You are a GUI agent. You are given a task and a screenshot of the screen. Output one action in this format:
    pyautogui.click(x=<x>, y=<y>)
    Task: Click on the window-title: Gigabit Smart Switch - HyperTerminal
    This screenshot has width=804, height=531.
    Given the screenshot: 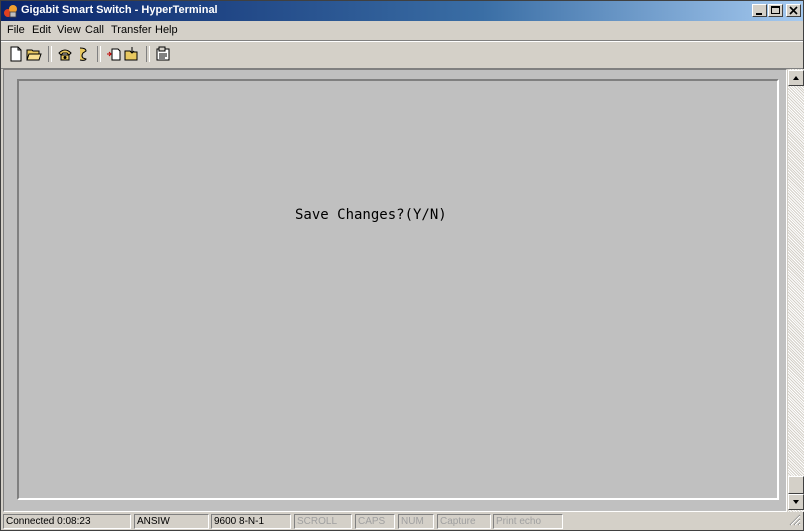 What is the action you would take?
    pyautogui.click(x=119, y=10)
    